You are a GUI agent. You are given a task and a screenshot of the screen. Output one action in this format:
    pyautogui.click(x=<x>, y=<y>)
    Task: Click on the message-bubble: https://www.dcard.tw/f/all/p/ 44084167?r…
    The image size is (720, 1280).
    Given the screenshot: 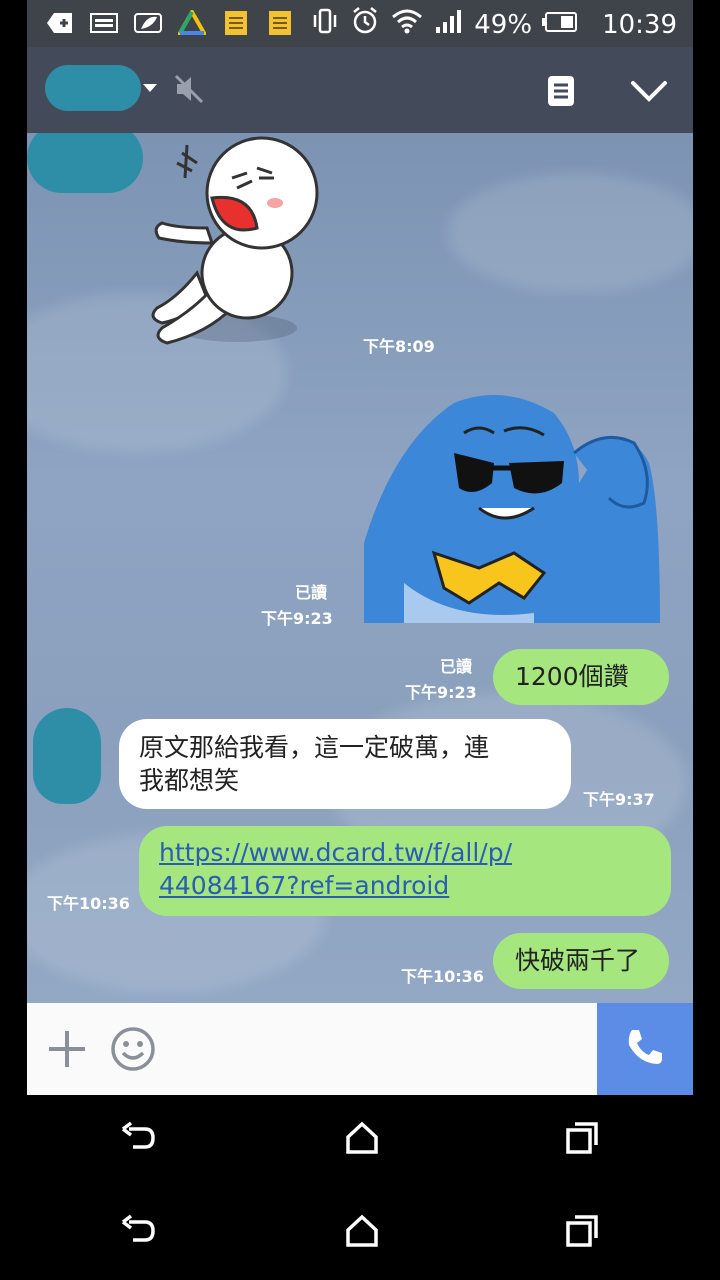 What is the action you would take?
    pyautogui.click(x=405, y=871)
    